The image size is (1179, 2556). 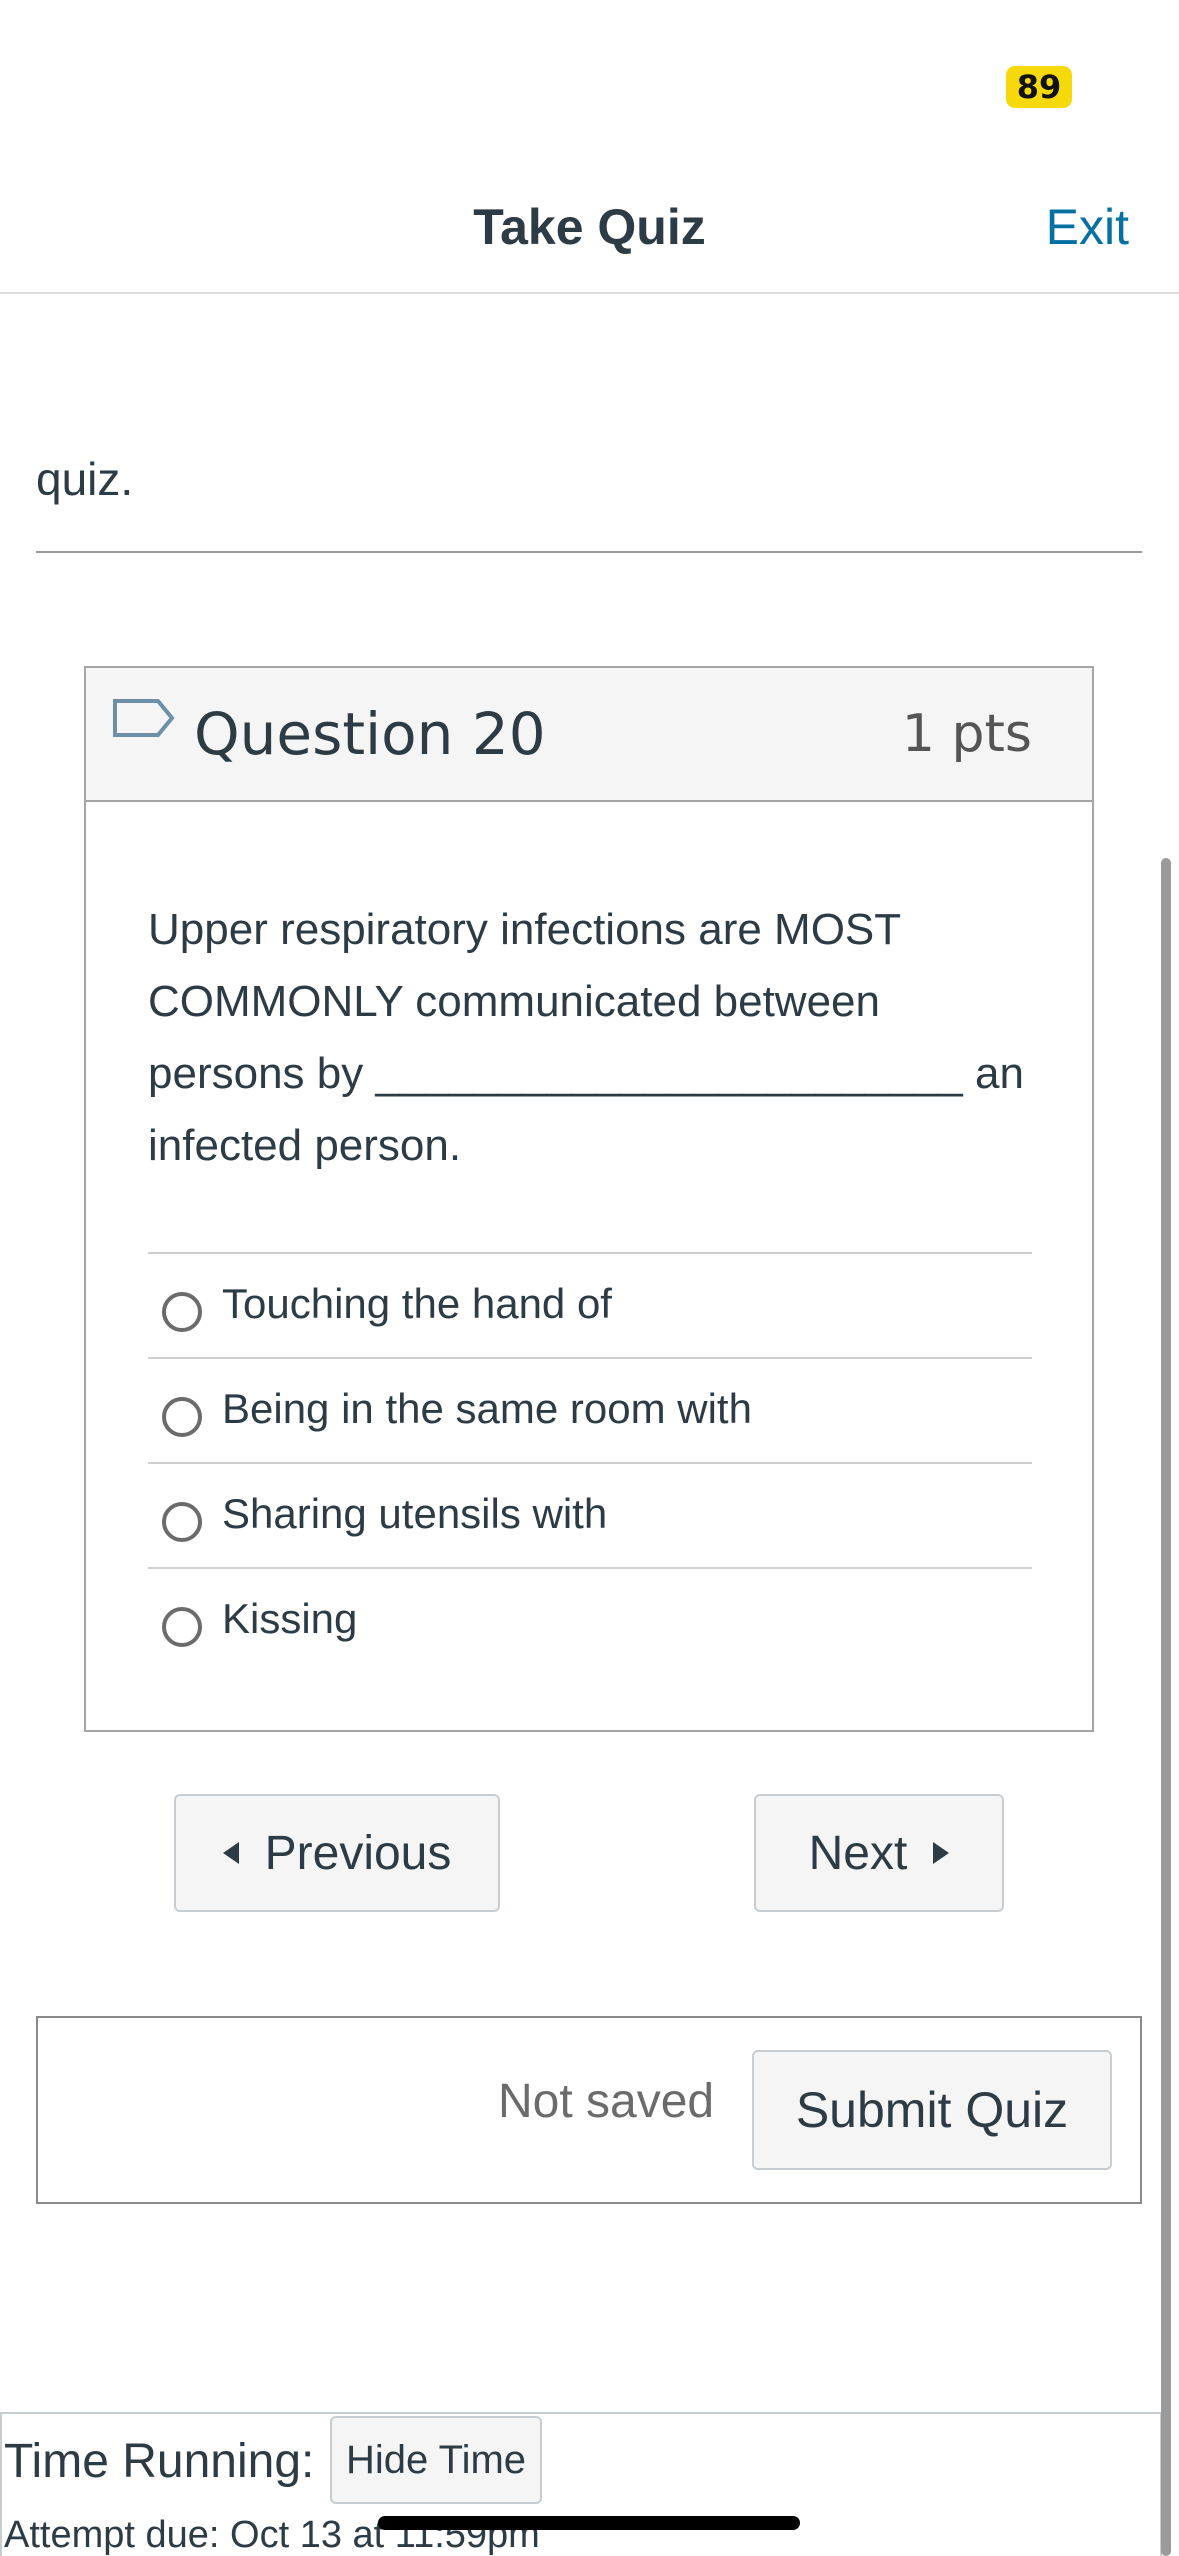 What do you see at coordinates (487, 1408) in the screenshot?
I see `answer-label: Being in the same room with` at bounding box center [487, 1408].